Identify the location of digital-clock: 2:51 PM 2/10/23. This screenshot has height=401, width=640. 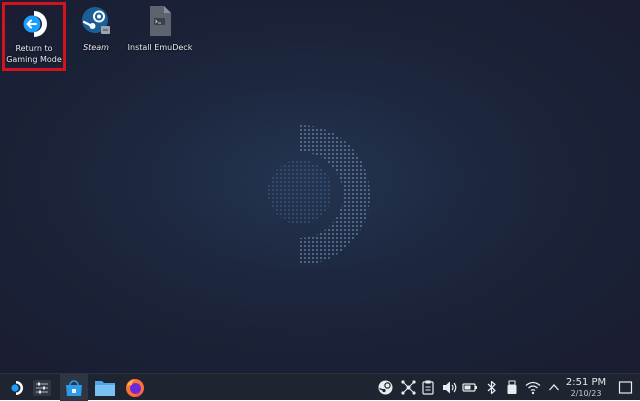
(586, 388).